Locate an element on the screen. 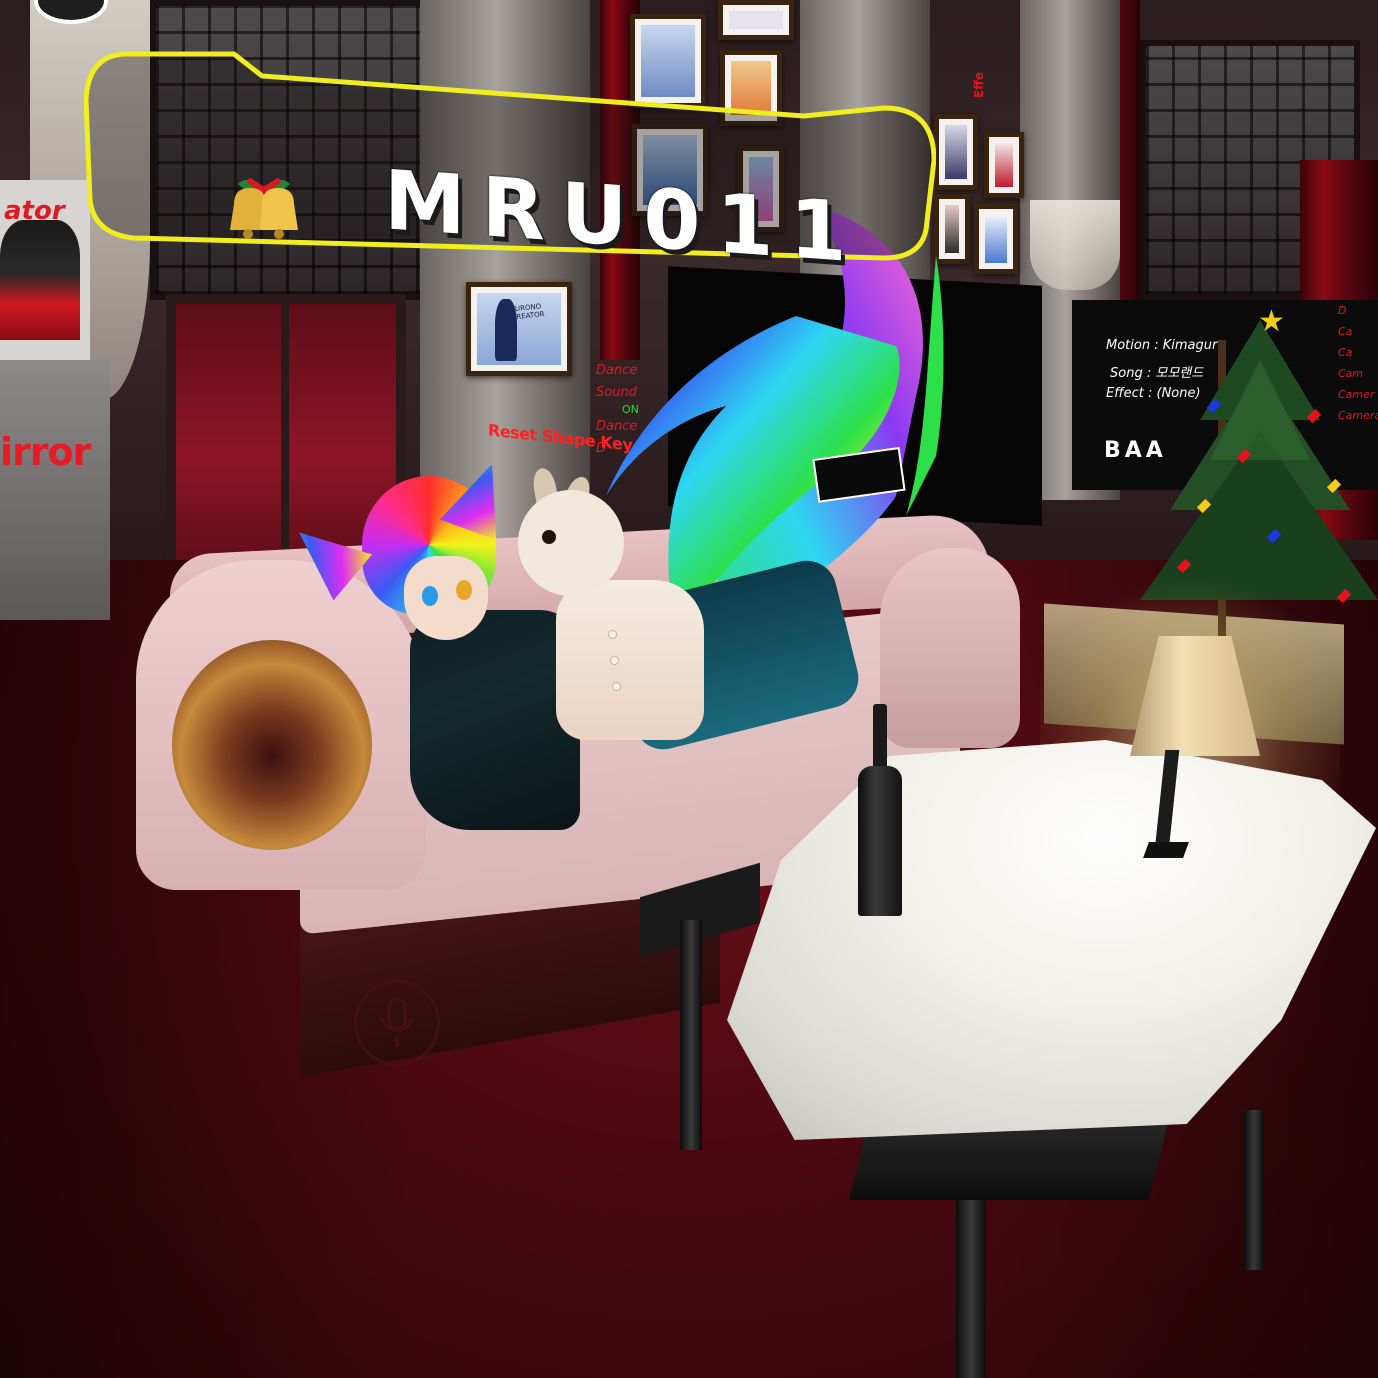 Image resolution: width=1378 pixels, height=1378 pixels. player-nameplate: MRU011 is located at coordinates (510, 166).